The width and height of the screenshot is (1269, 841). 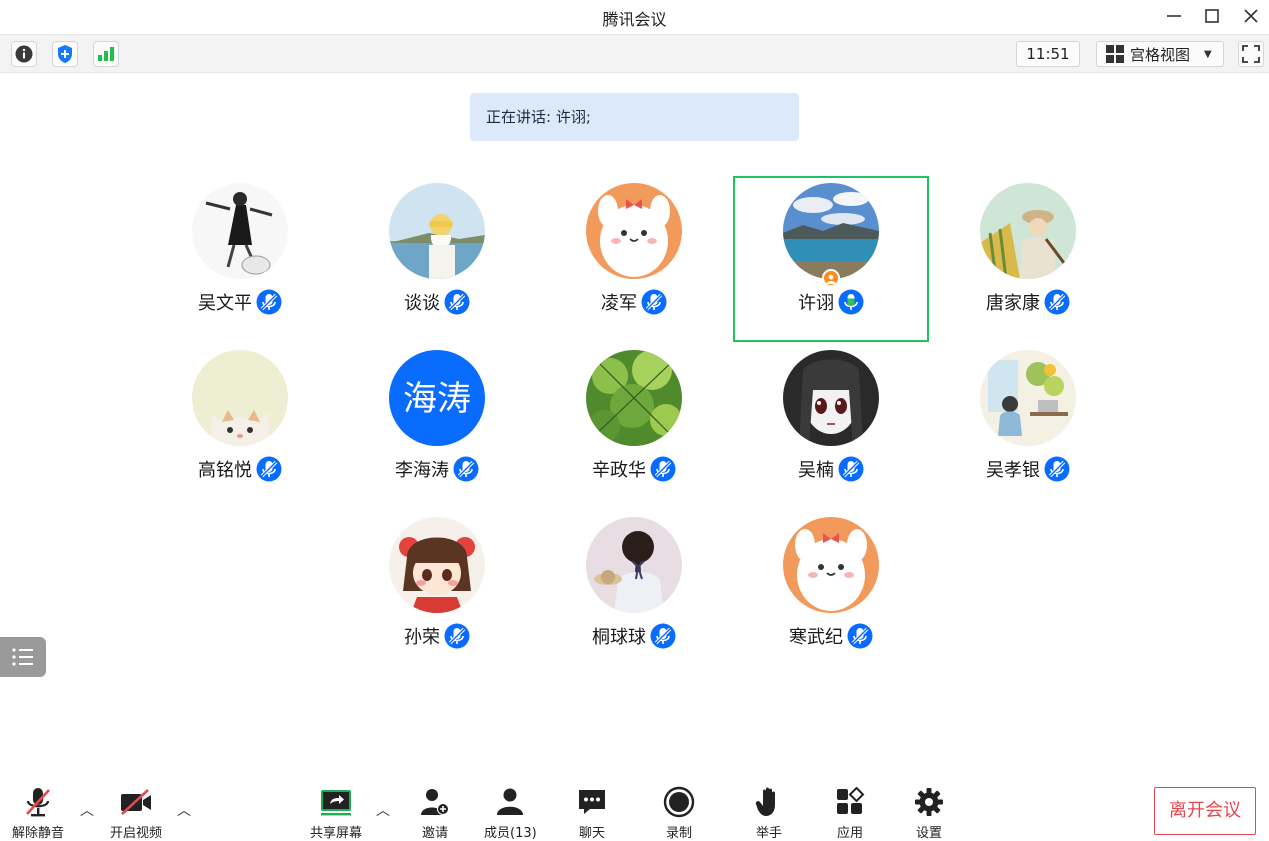 What do you see at coordinates (383, 810) in the screenshot?
I see `share-options-caret: ︿` at bounding box center [383, 810].